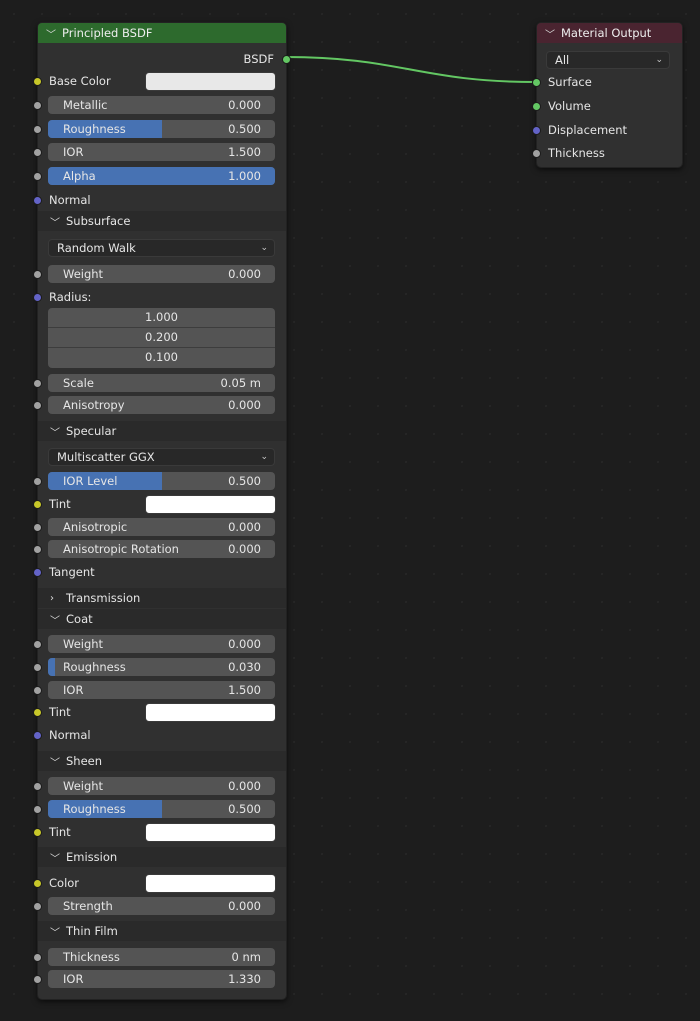  What do you see at coordinates (52, 598) in the screenshot?
I see `collapsed-chevron-icon: ›` at bounding box center [52, 598].